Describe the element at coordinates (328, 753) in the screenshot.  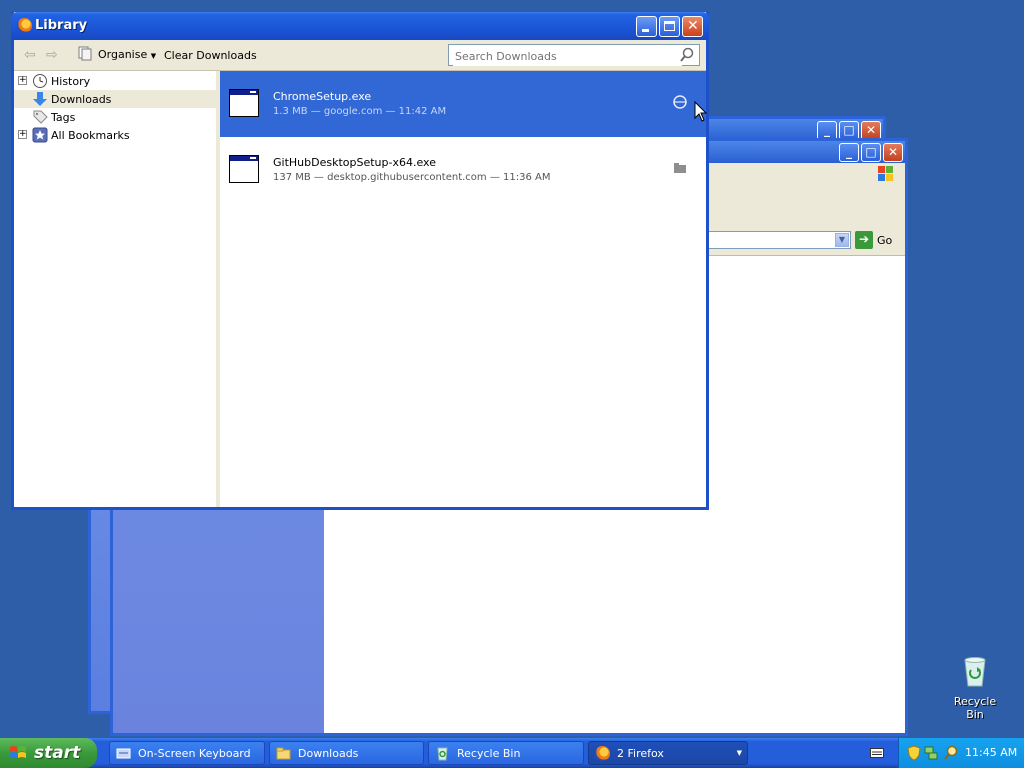
I see `taskbar-item-label: Downloads` at that location.